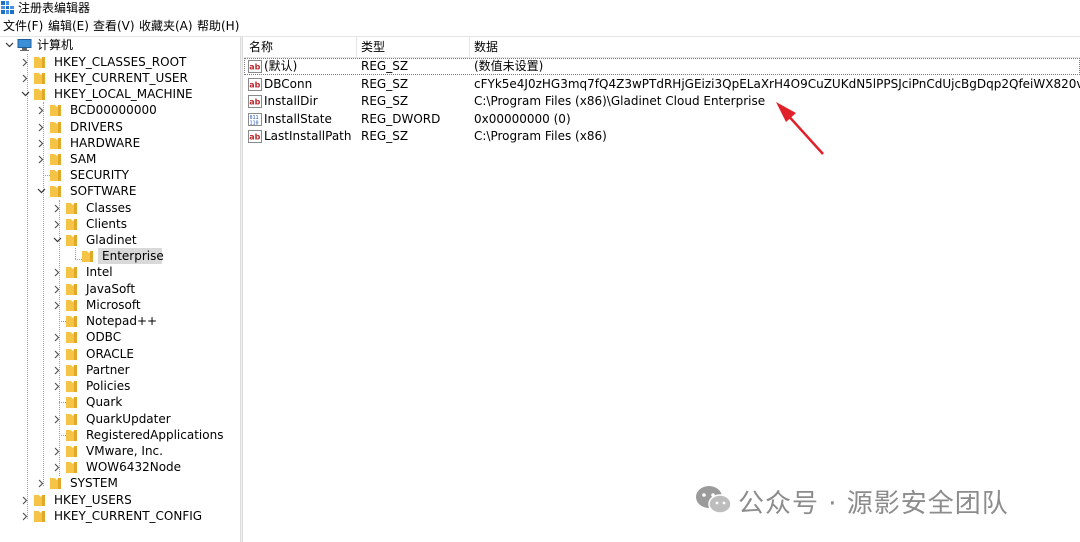 This screenshot has width=1080, height=542. I want to click on tree-label: Partner, so click(108, 370).